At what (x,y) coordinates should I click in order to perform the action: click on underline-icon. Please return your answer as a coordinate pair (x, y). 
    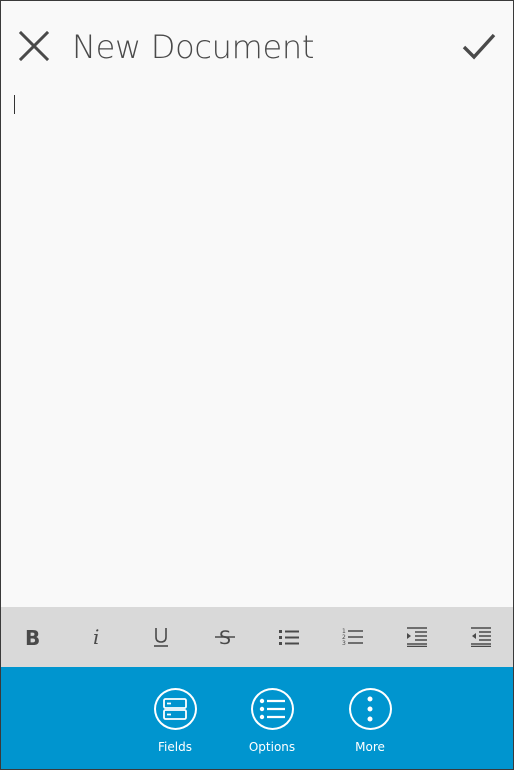
    Looking at the image, I should click on (161, 637).